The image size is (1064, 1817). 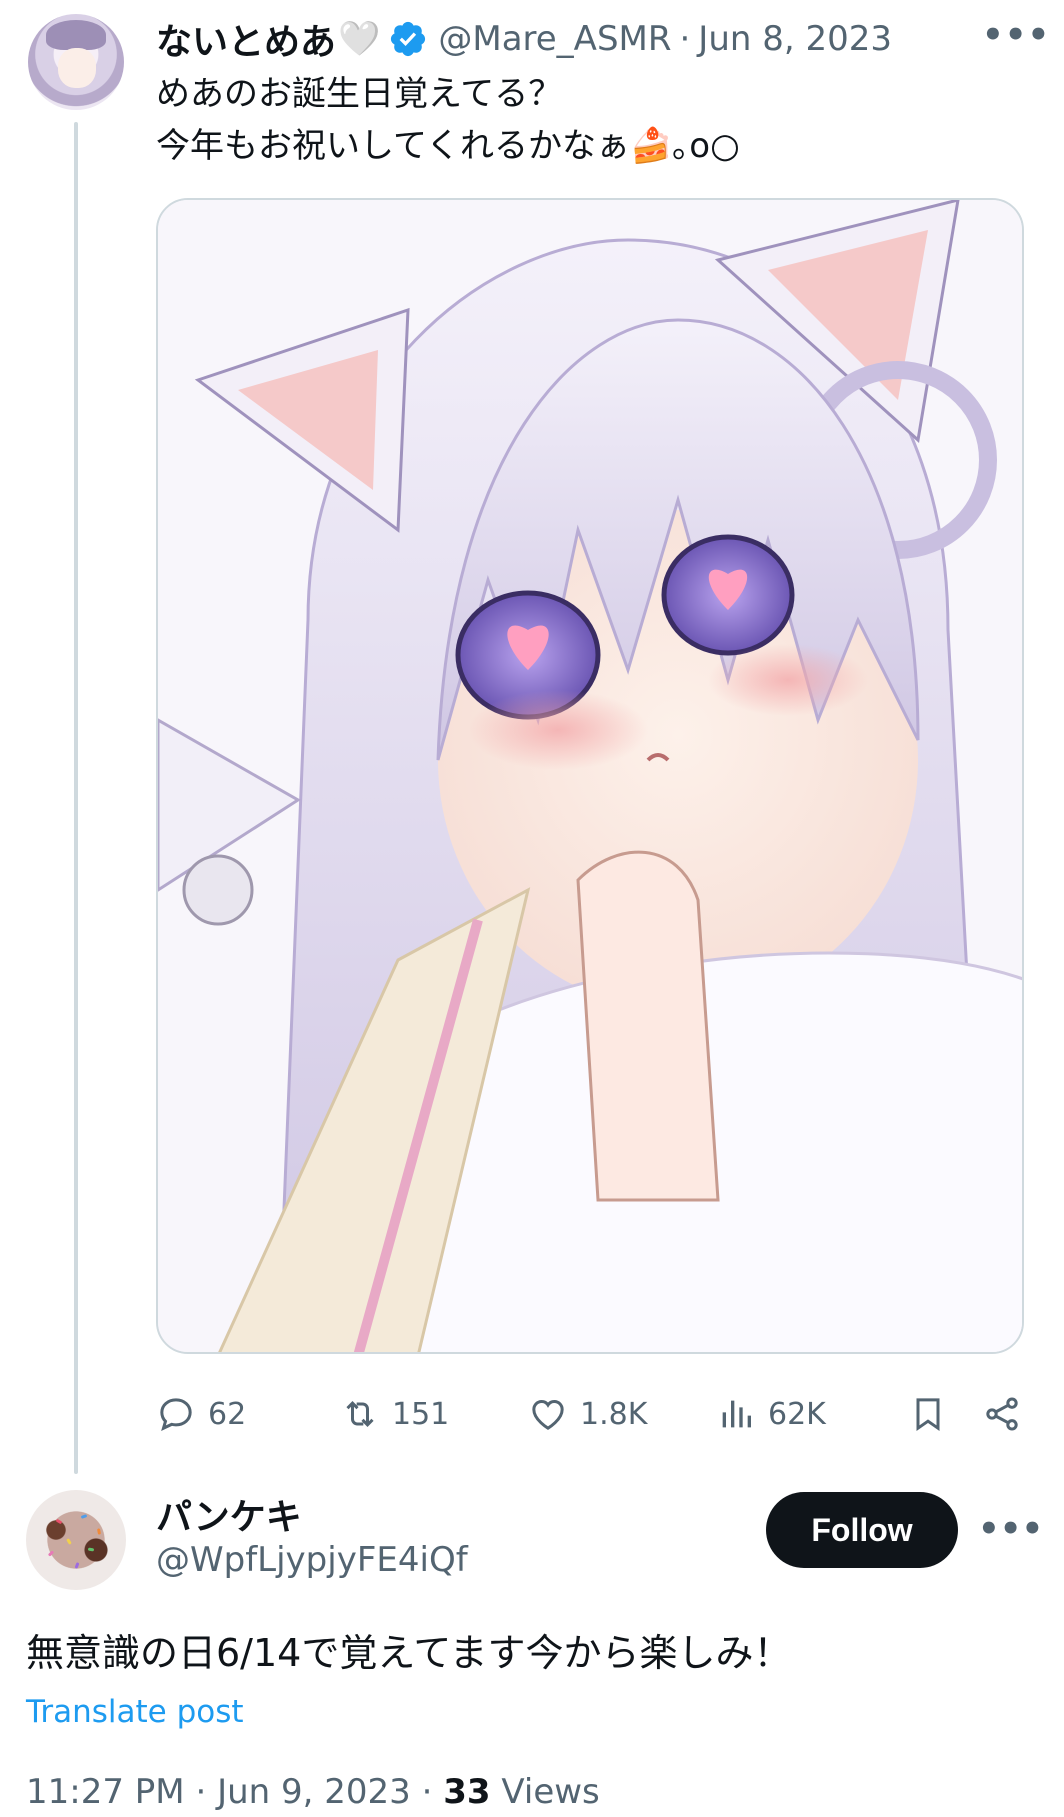 I want to click on heart-icon, so click(x=548, y=1414).